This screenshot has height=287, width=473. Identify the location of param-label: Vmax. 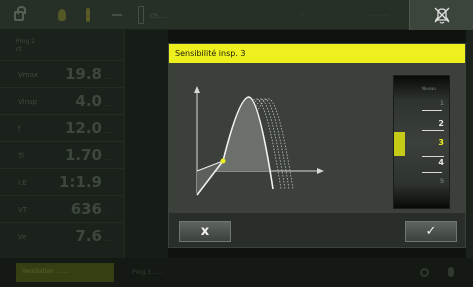
(28, 75).